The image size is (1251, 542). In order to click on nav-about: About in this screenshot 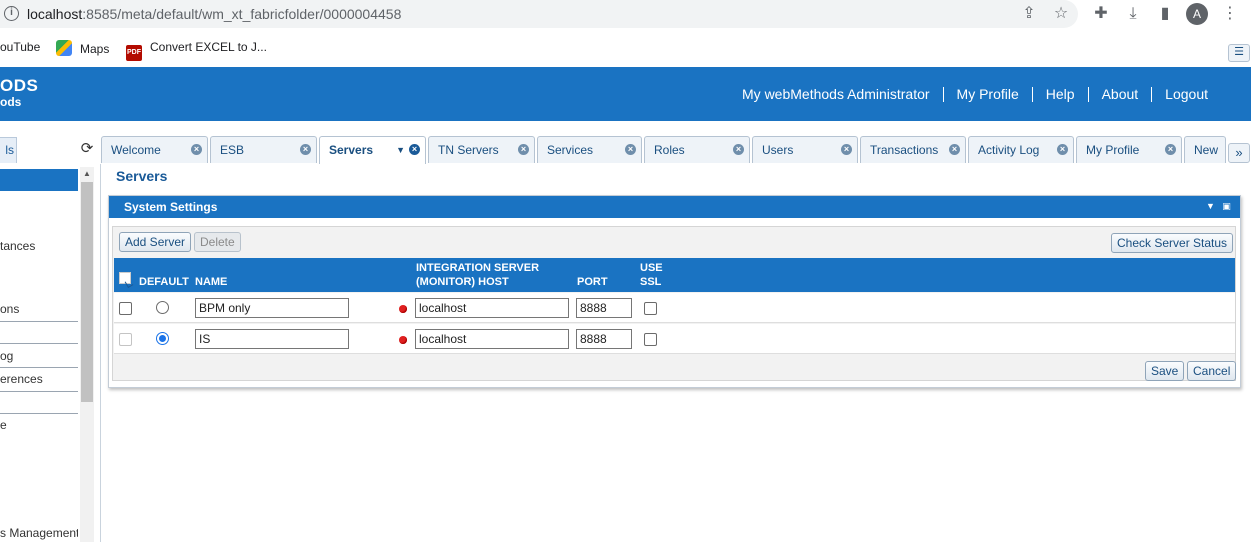, I will do `click(1119, 94)`.